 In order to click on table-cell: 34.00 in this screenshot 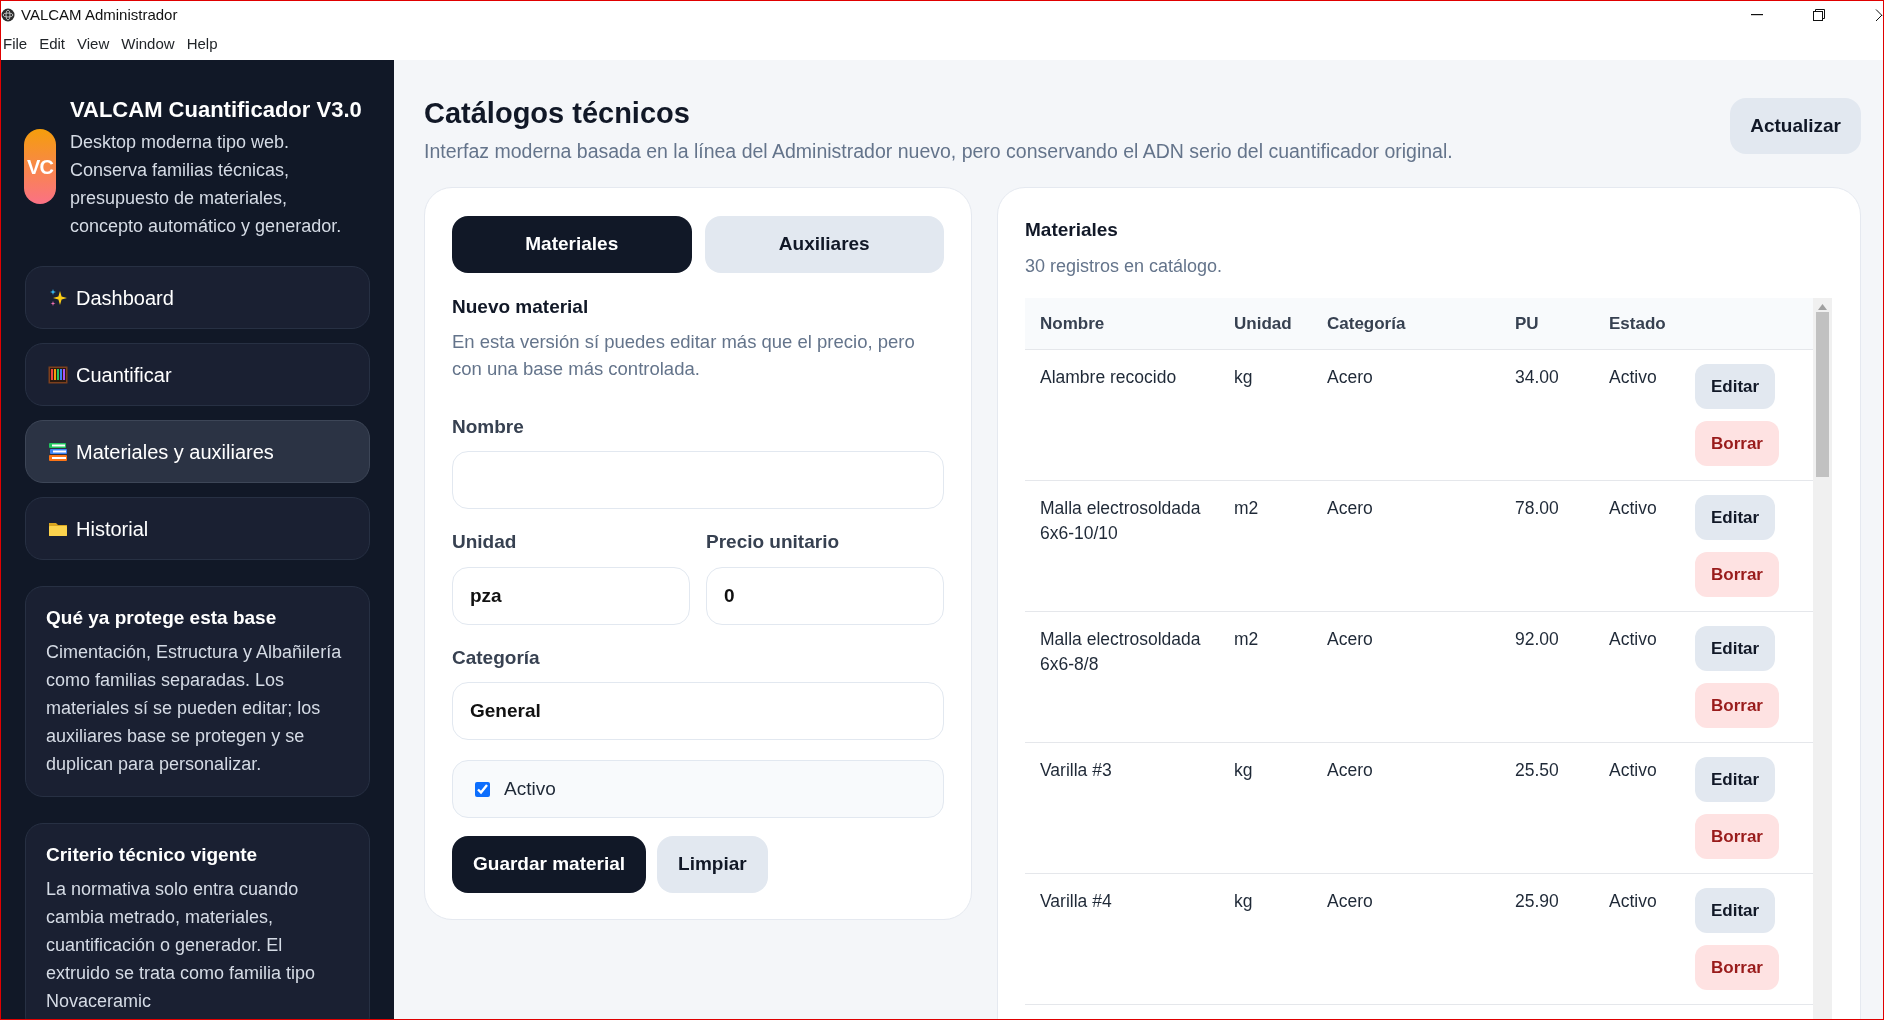, I will do `click(1547, 415)`.